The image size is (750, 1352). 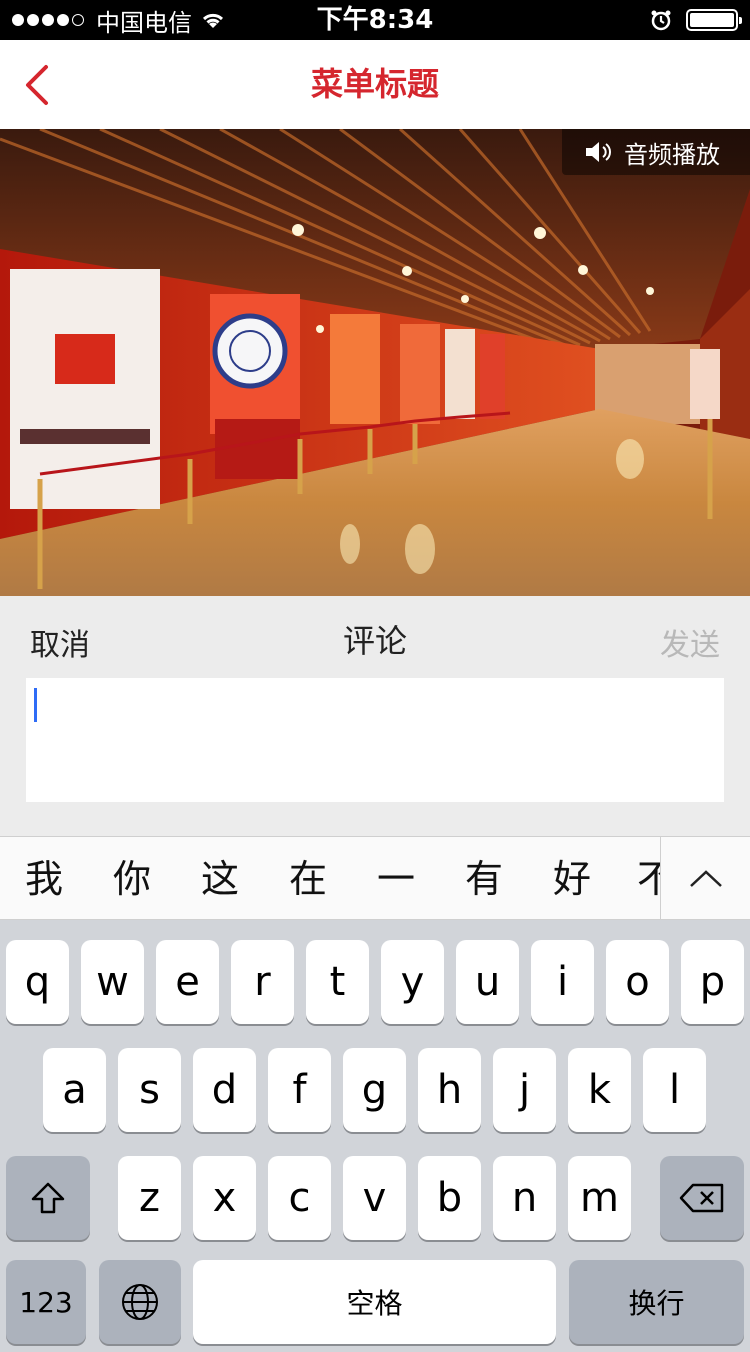 What do you see at coordinates (484, 878) in the screenshot?
I see `candidate-word: 有` at bounding box center [484, 878].